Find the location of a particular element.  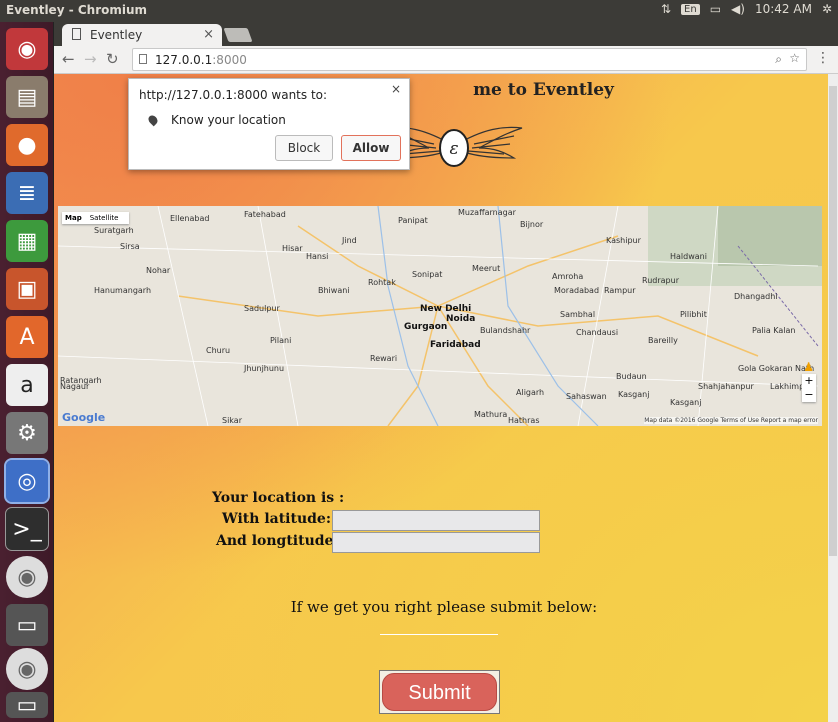

map-label: Gurgaon is located at coordinates (426, 327).